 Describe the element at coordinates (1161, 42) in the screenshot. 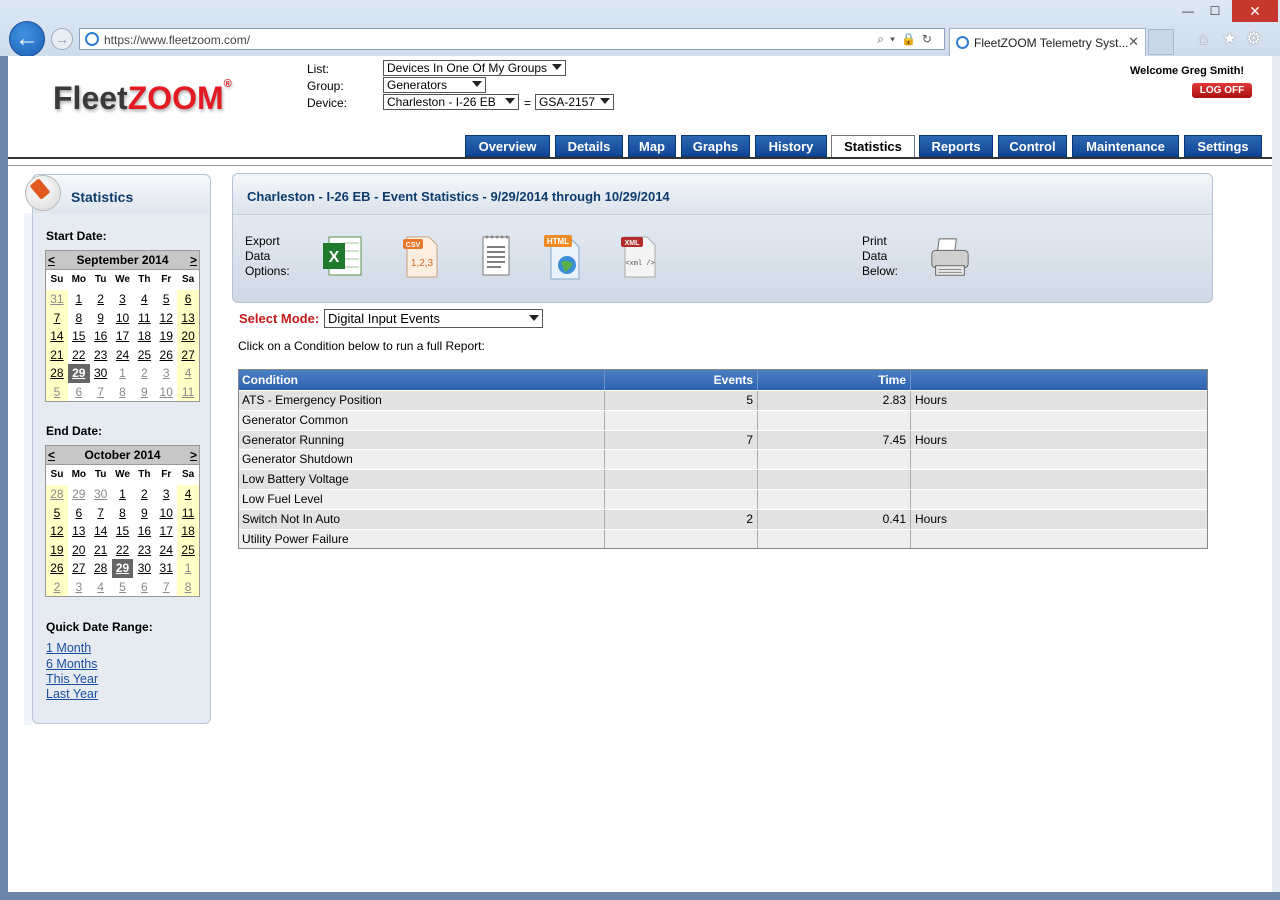

I see `new-tab-button` at that location.